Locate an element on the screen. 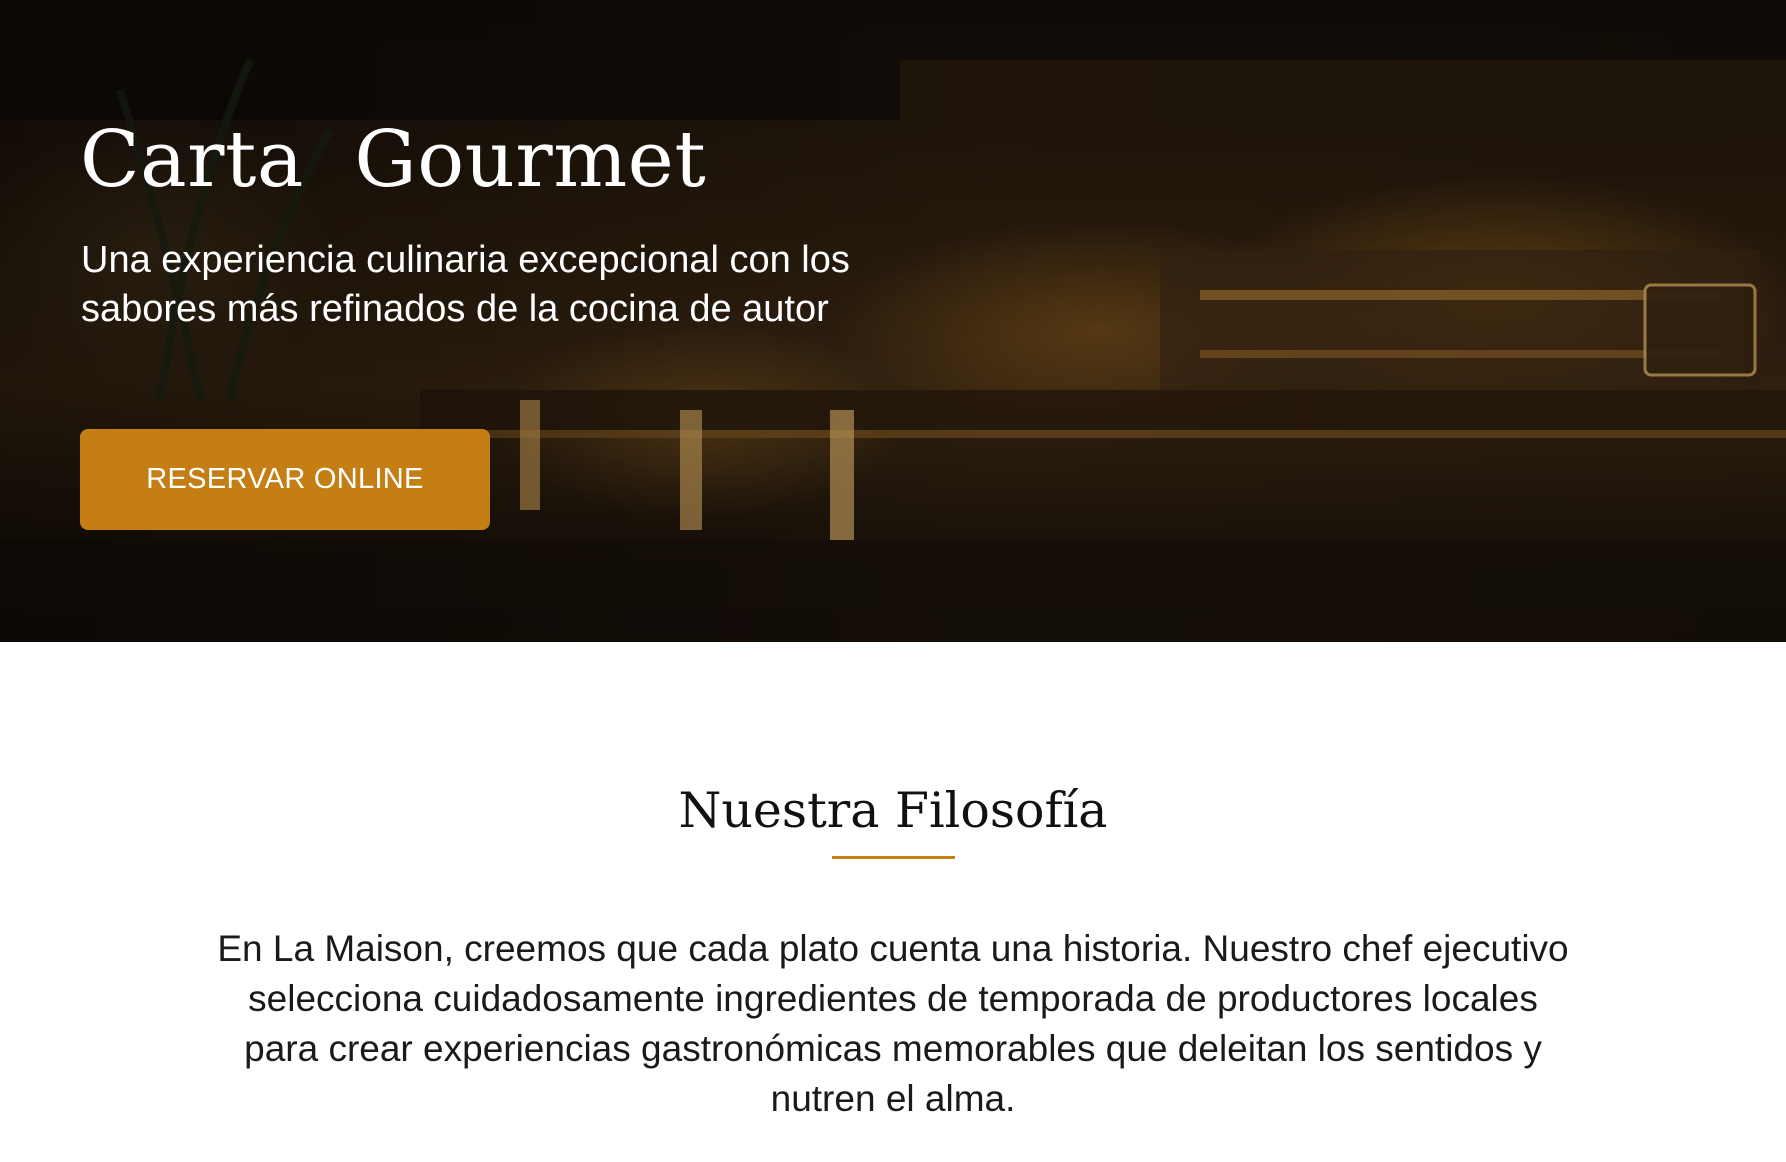  hero-title: Carta Gourmet is located at coordinates (393, 160).